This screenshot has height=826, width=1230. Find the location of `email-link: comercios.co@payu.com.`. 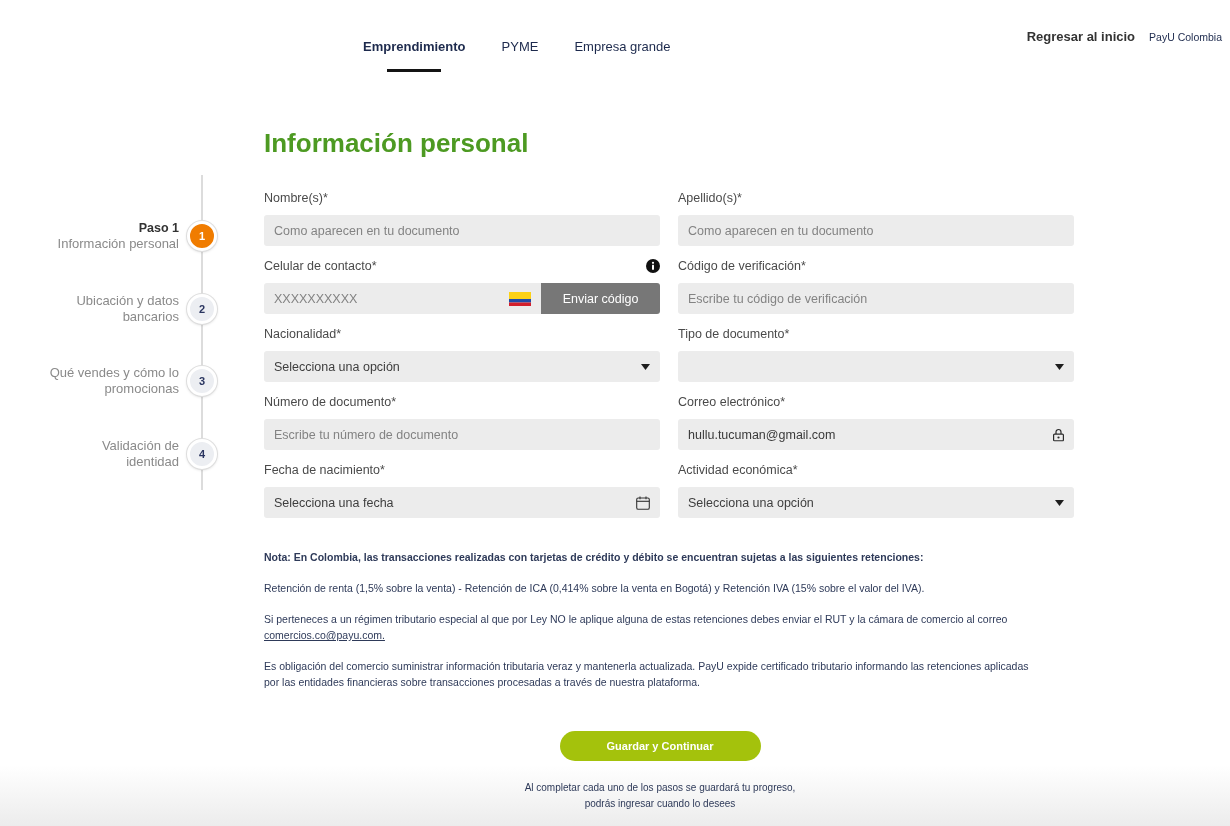

email-link: comercios.co@payu.com. is located at coordinates (324, 635).